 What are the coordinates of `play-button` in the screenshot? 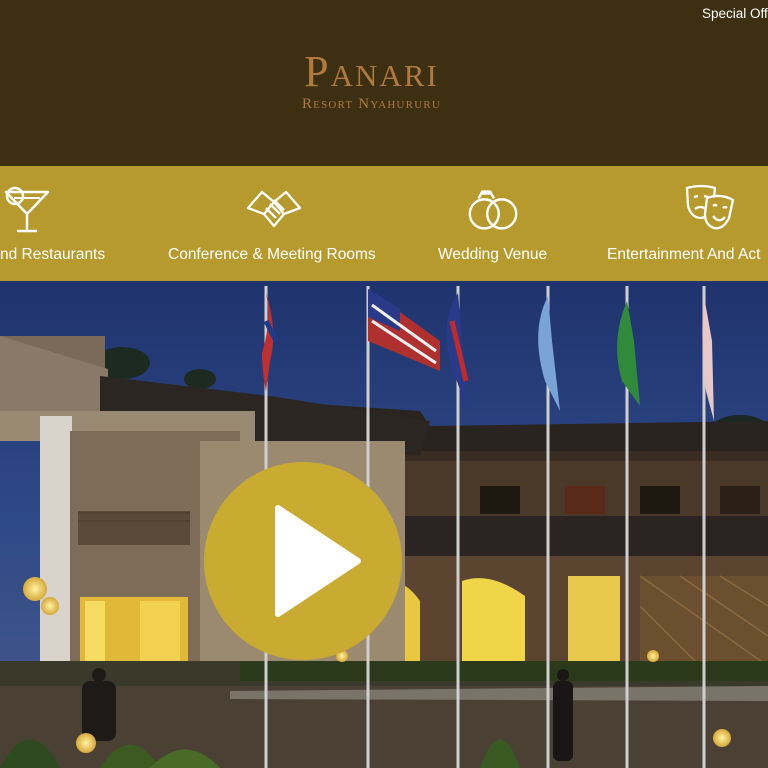 It's located at (303, 561).